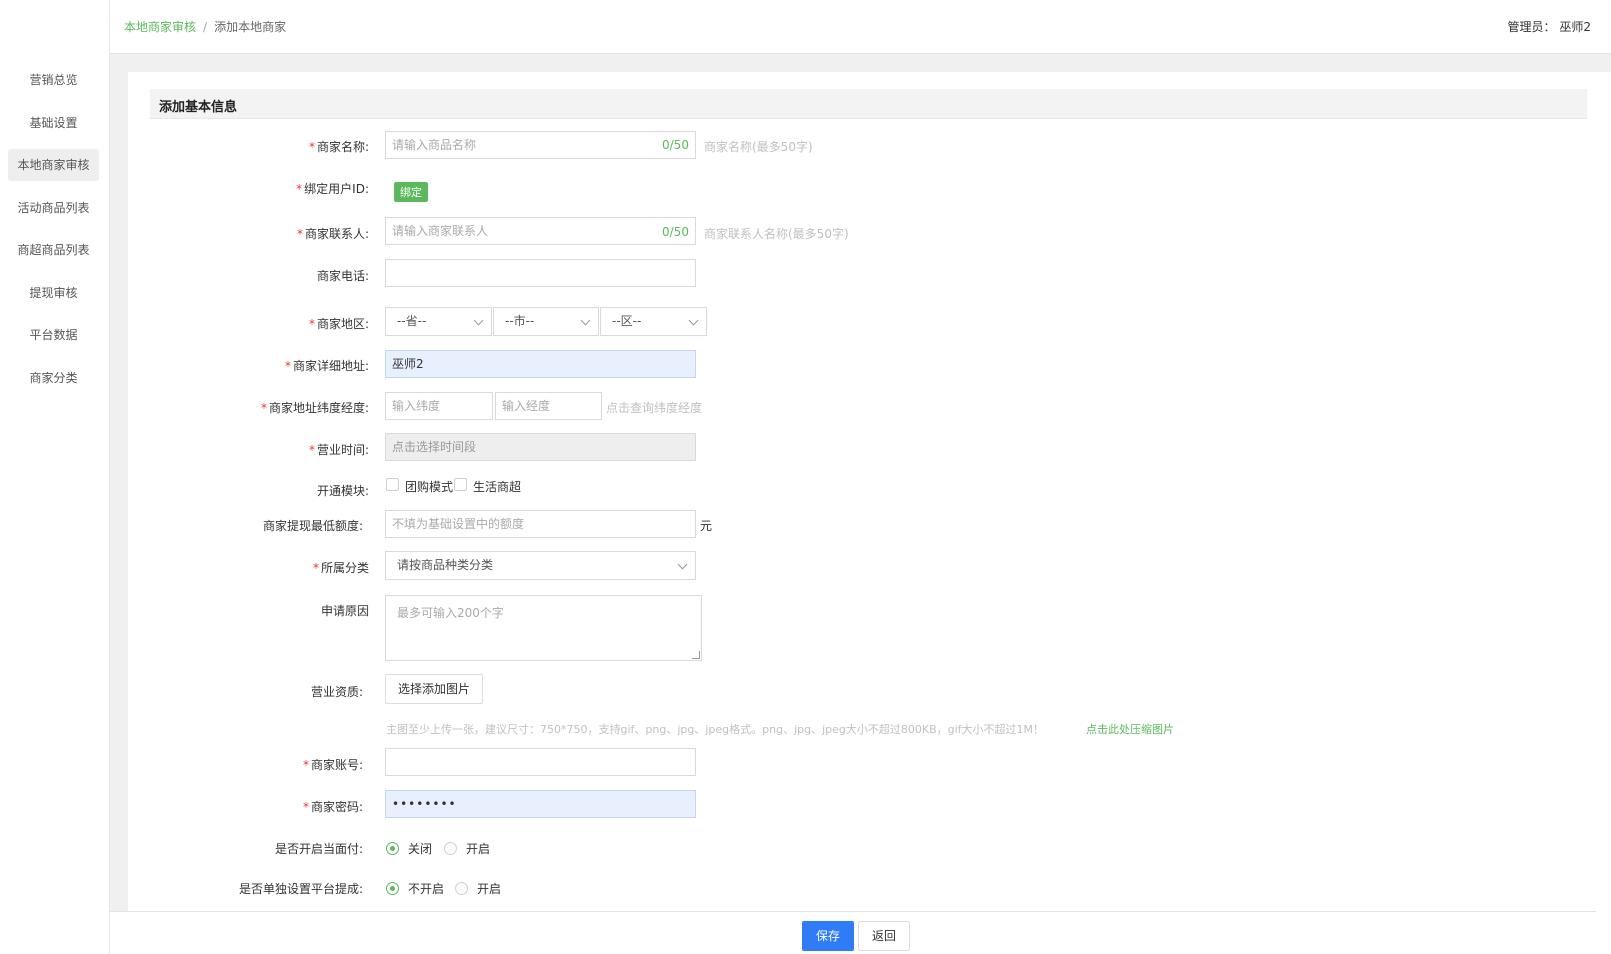 This screenshot has width=1611, height=954. What do you see at coordinates (342, 491) in the screenshot?
I see `modules-label: 开通模块:` at bounding box center [342, 491].